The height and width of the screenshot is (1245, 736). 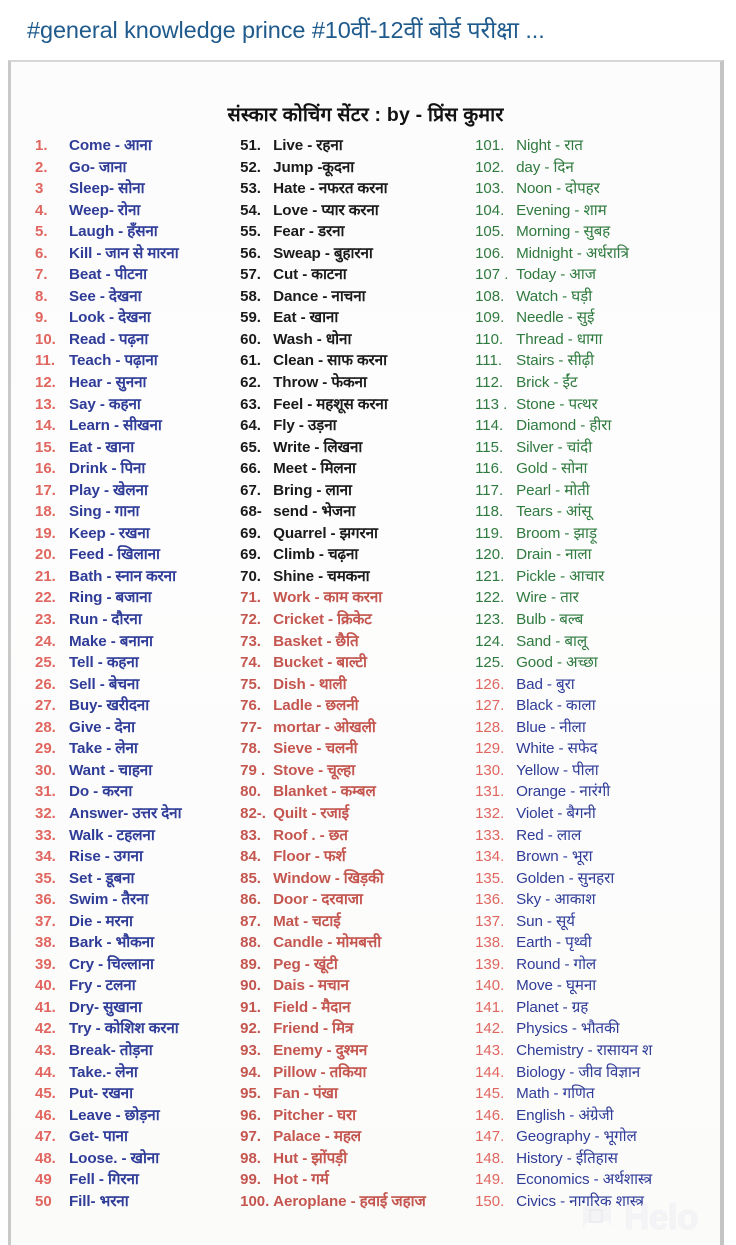 I want to click on word-row: 102. day - दिन, so click(x=597, y=170).